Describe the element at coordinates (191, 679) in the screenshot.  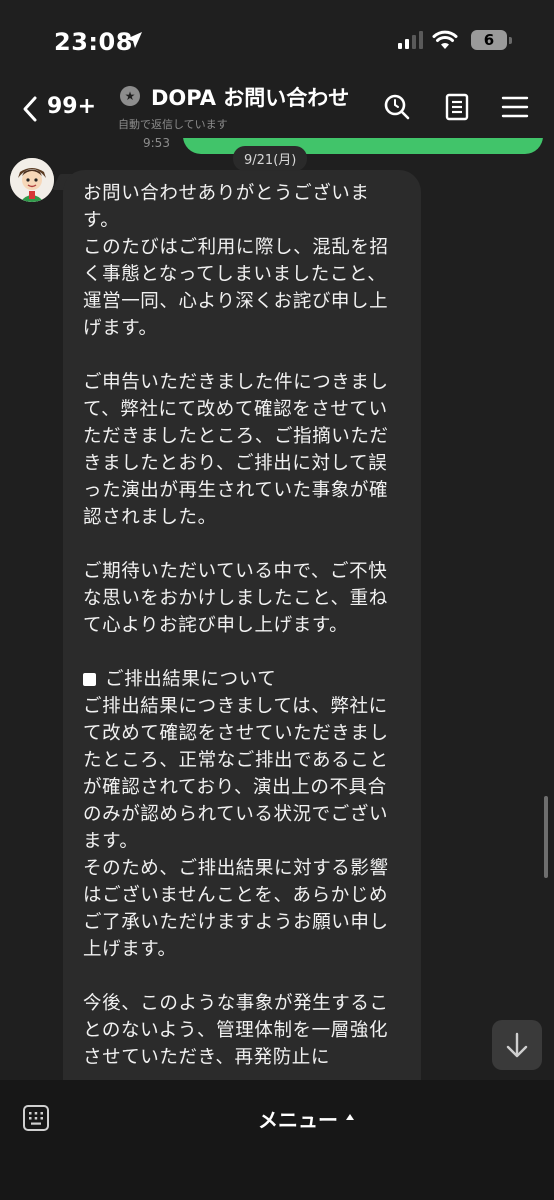
I see `section-heading: ご排出結果について` at that location.